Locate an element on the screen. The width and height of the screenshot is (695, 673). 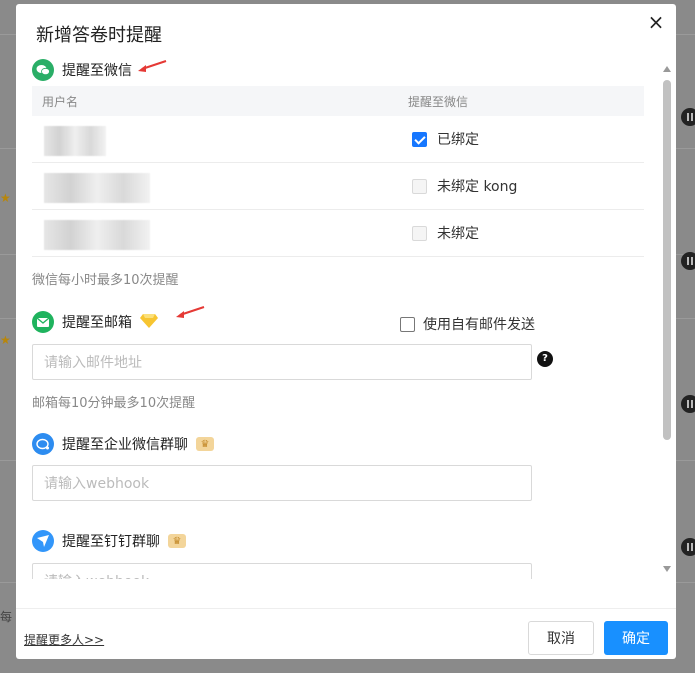
scrollbar is located at coordinates (667, 318).